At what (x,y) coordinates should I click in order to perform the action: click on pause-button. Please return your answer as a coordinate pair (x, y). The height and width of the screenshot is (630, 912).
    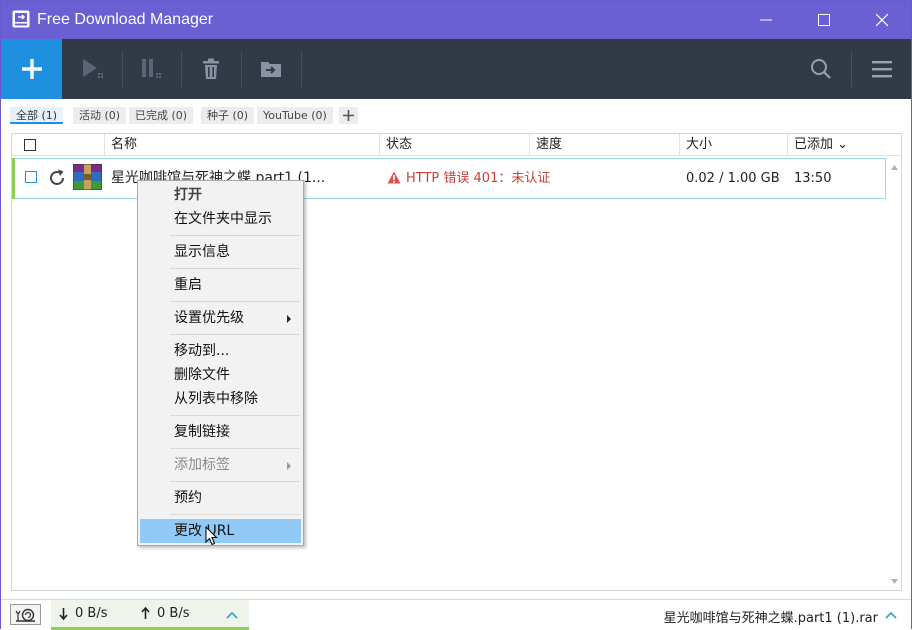
    Looking at the image, I should click on (152, 69).